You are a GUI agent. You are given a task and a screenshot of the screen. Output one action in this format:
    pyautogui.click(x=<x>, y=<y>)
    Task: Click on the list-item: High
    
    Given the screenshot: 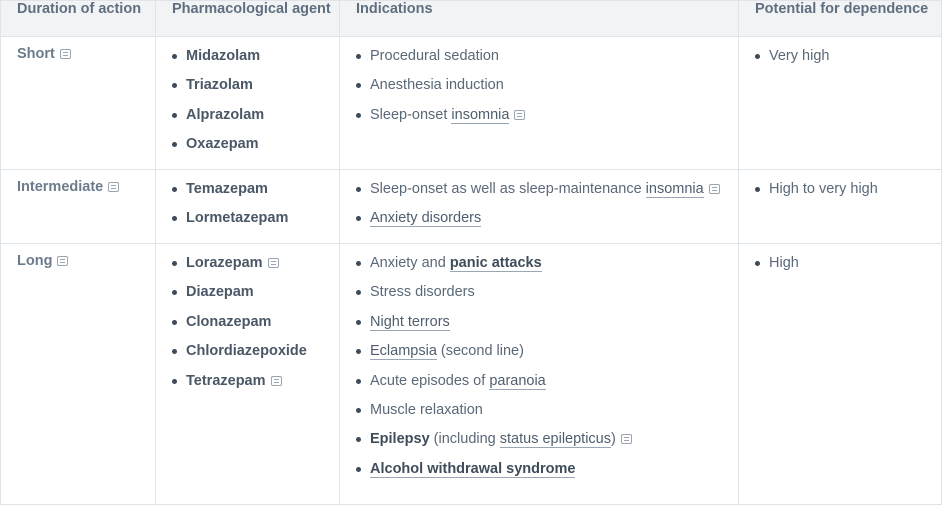 What is the action you would take?
    pyautogui.click(x=848, y=263)
    